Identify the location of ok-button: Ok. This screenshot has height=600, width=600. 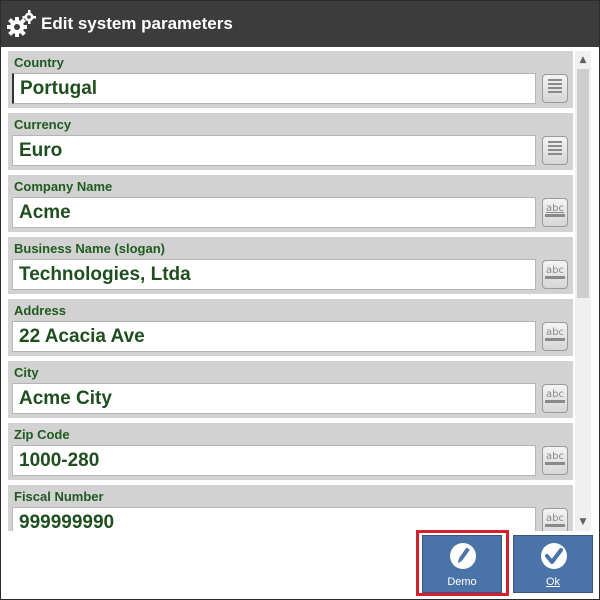
(553, 564).